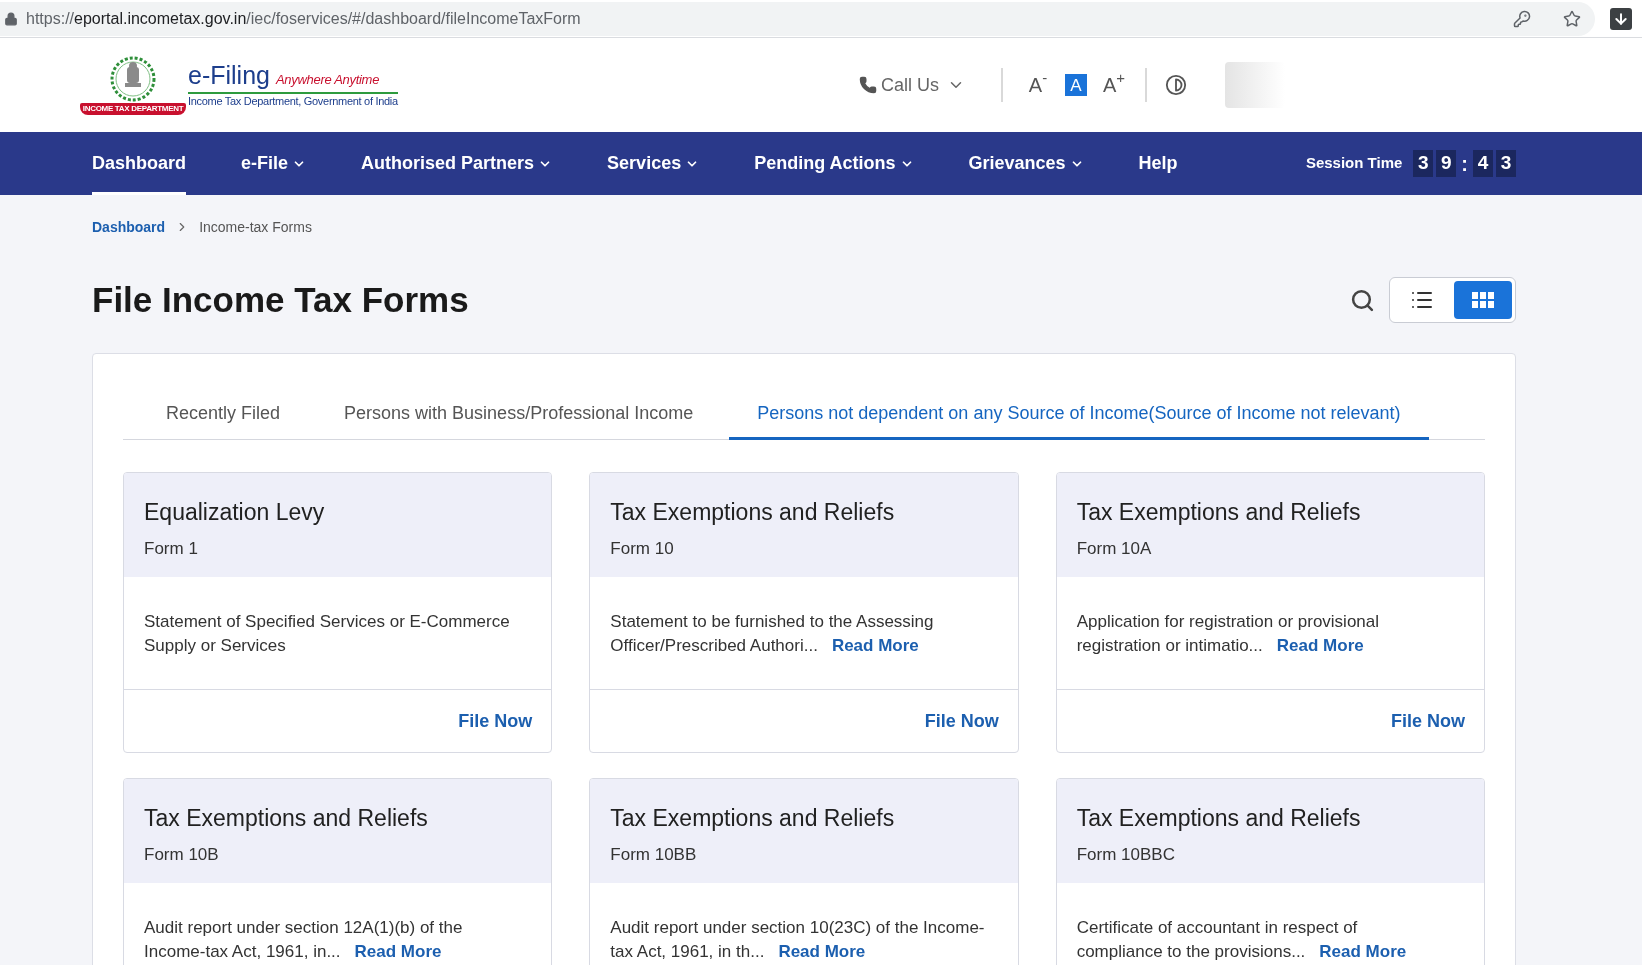 The height and width of the screenshot is (965, 1642). I want to click on nav-item: Services, so click(653, 163).